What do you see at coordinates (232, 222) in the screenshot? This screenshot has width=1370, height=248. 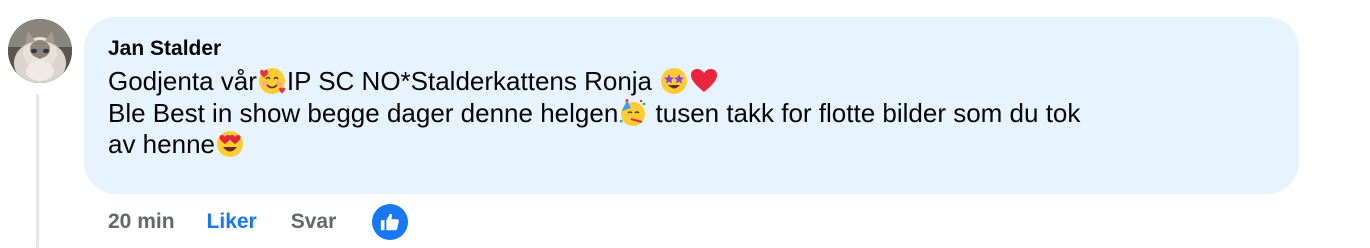 I see `like-button: Liker` at bounding box center [232, 222].